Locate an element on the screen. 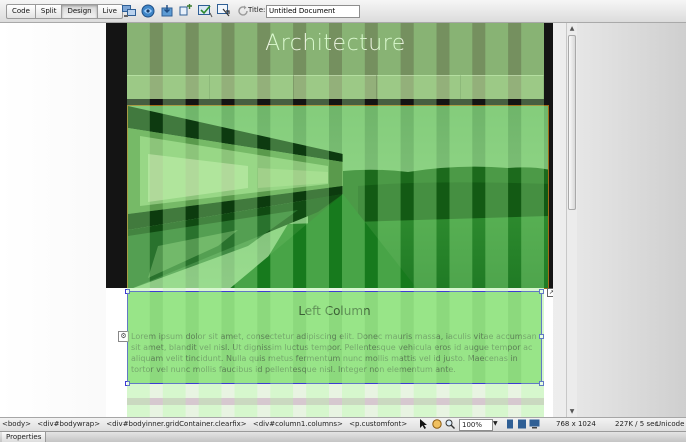  window-size-buttons is located at coordinates (523, 424).